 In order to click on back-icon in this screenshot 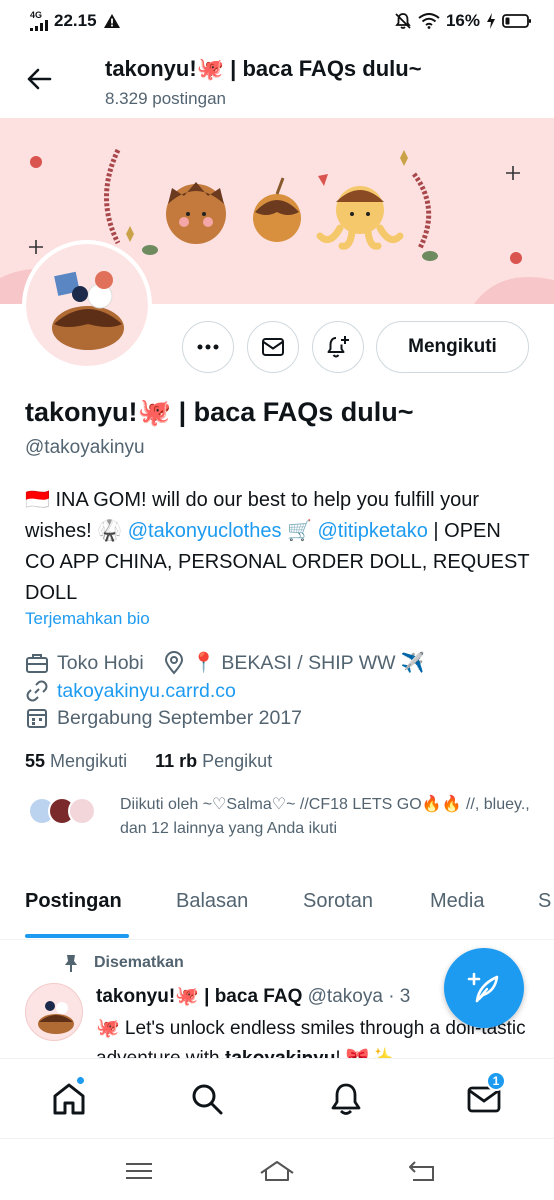, I will do `click(421, 1171)`.